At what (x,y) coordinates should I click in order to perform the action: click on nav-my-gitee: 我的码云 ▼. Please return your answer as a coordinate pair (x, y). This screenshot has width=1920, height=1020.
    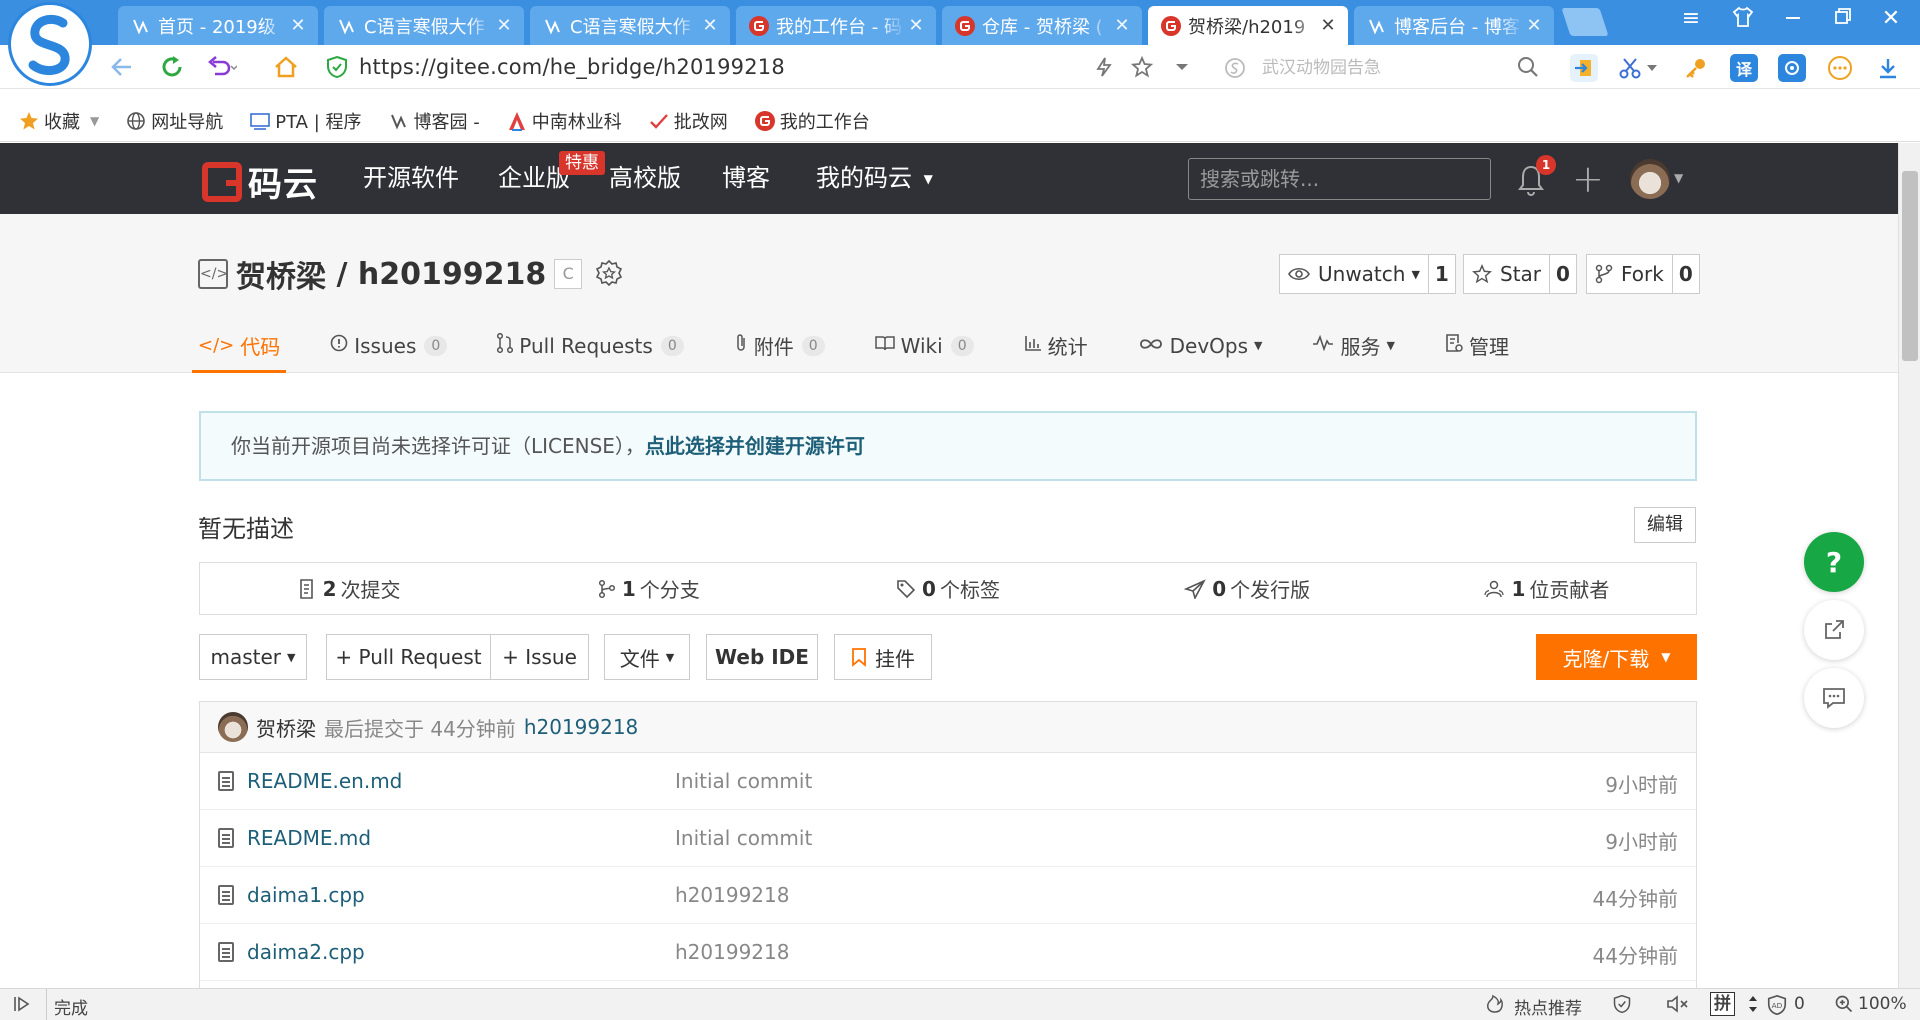
    Looking at the image, I should click on (874, 178).